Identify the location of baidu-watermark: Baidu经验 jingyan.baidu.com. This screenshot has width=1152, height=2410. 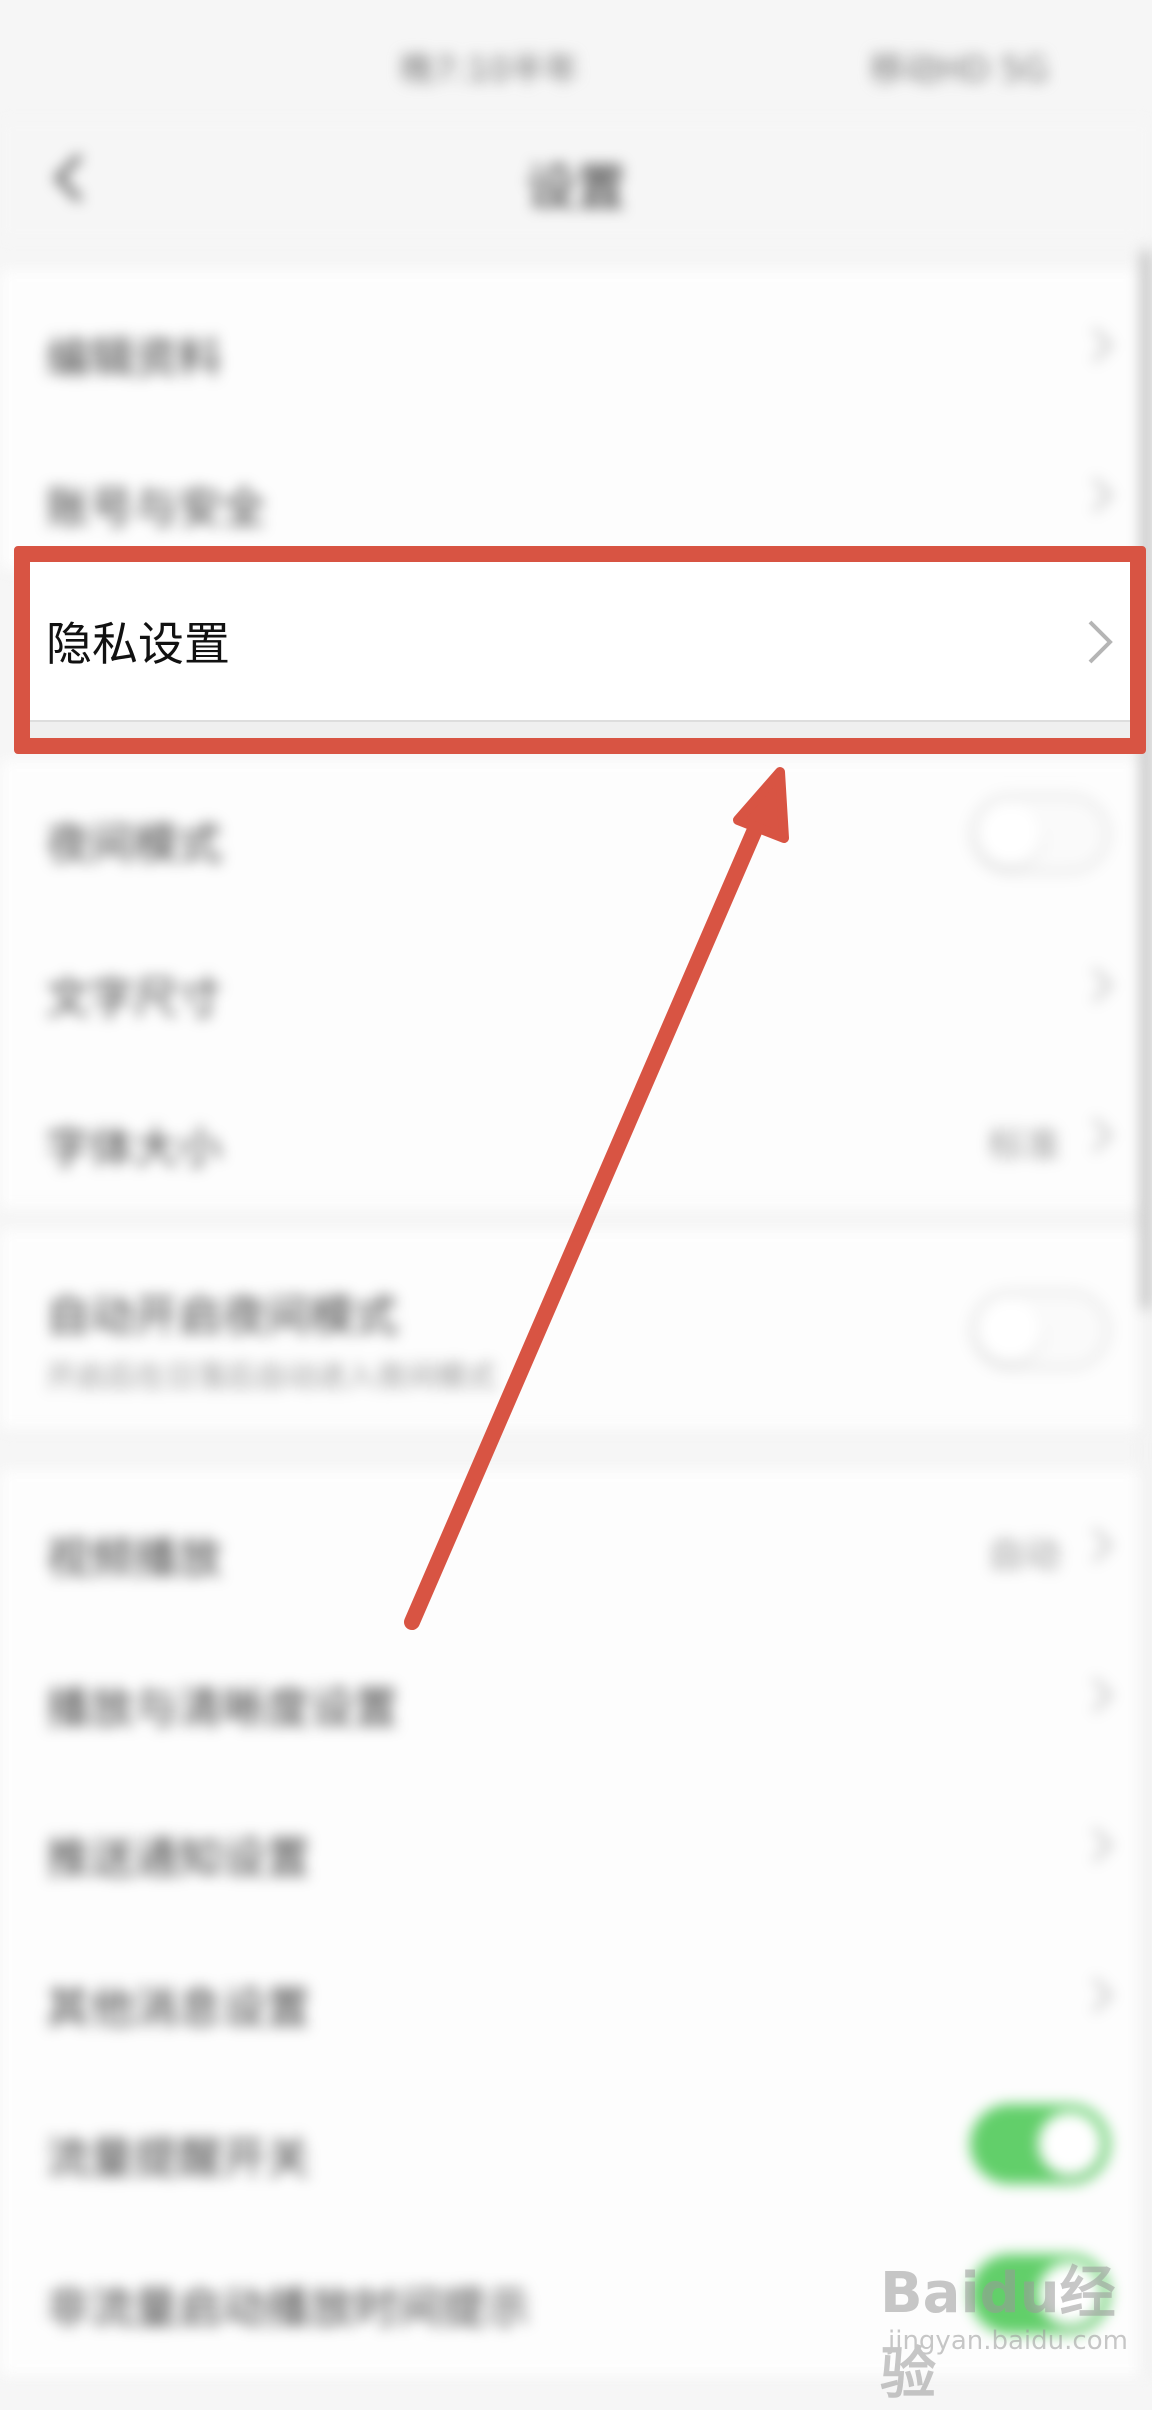
(1015, 2323).